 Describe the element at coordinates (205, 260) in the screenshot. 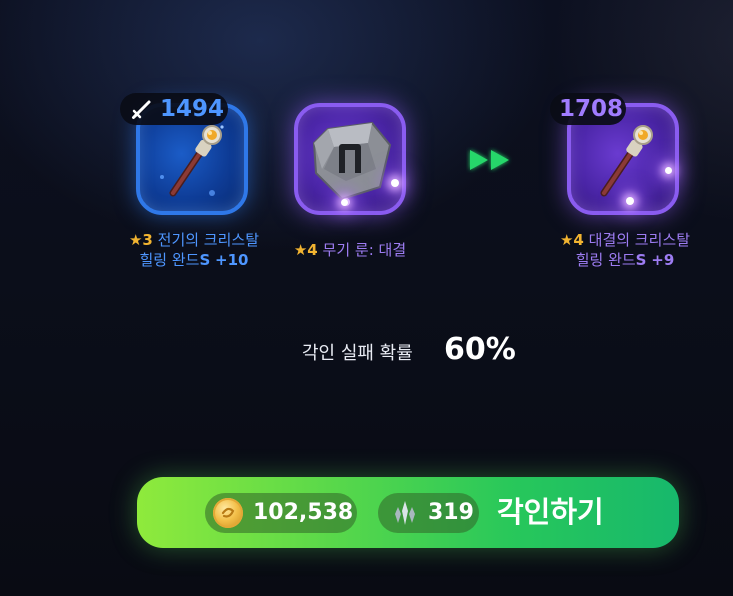

I see `source-item-grade: S` at that location.